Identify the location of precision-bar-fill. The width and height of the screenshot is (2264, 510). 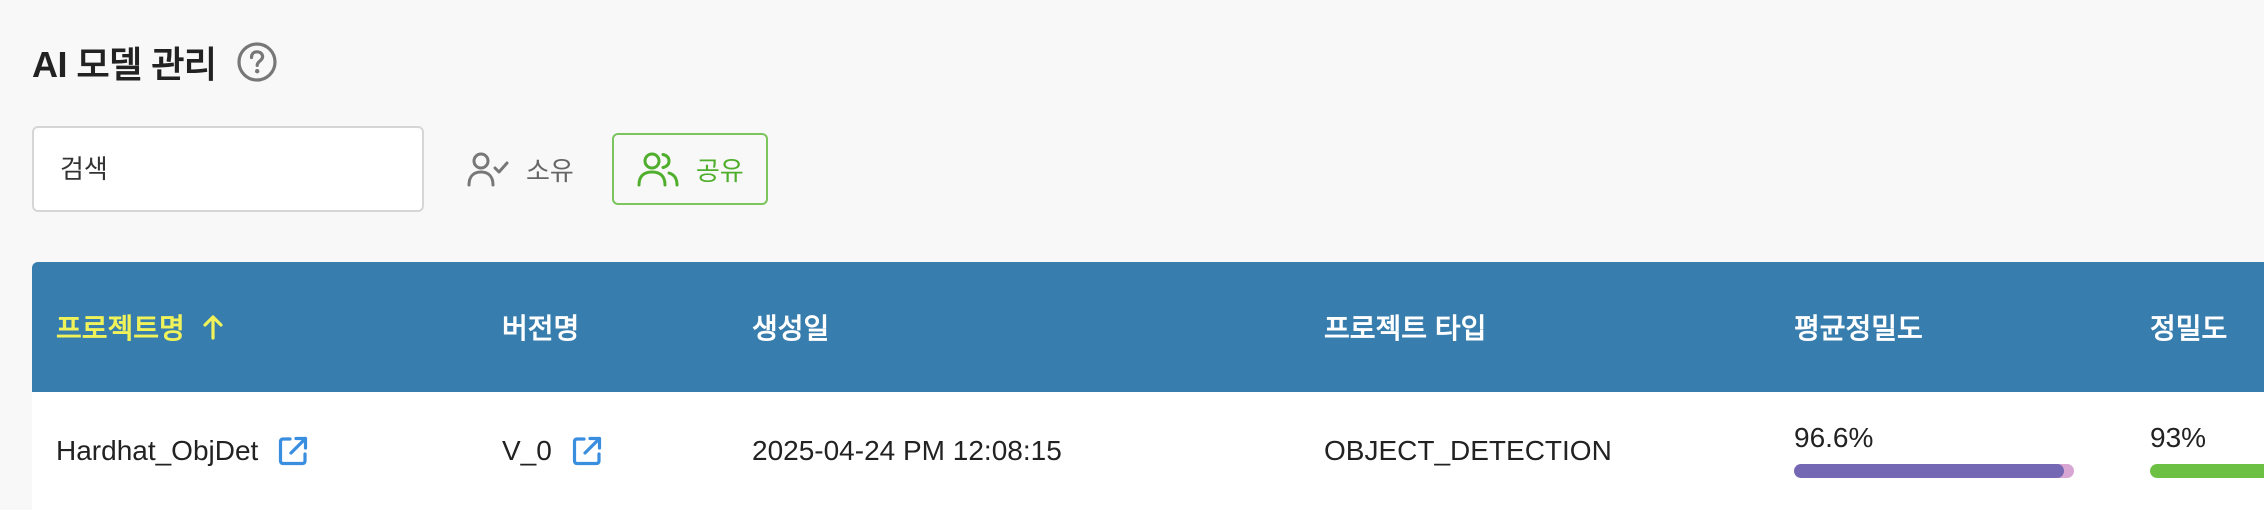
(2207, 471).